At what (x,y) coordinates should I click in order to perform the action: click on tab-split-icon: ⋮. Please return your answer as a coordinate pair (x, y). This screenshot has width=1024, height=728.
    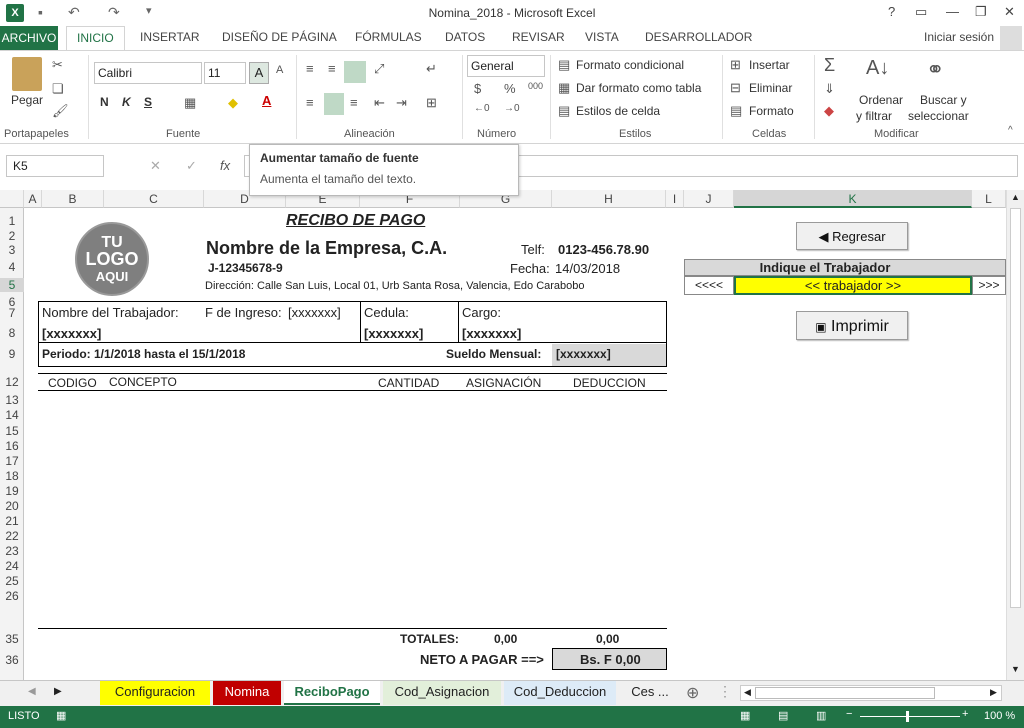
    Looking at the image, I should click on (725, 691).